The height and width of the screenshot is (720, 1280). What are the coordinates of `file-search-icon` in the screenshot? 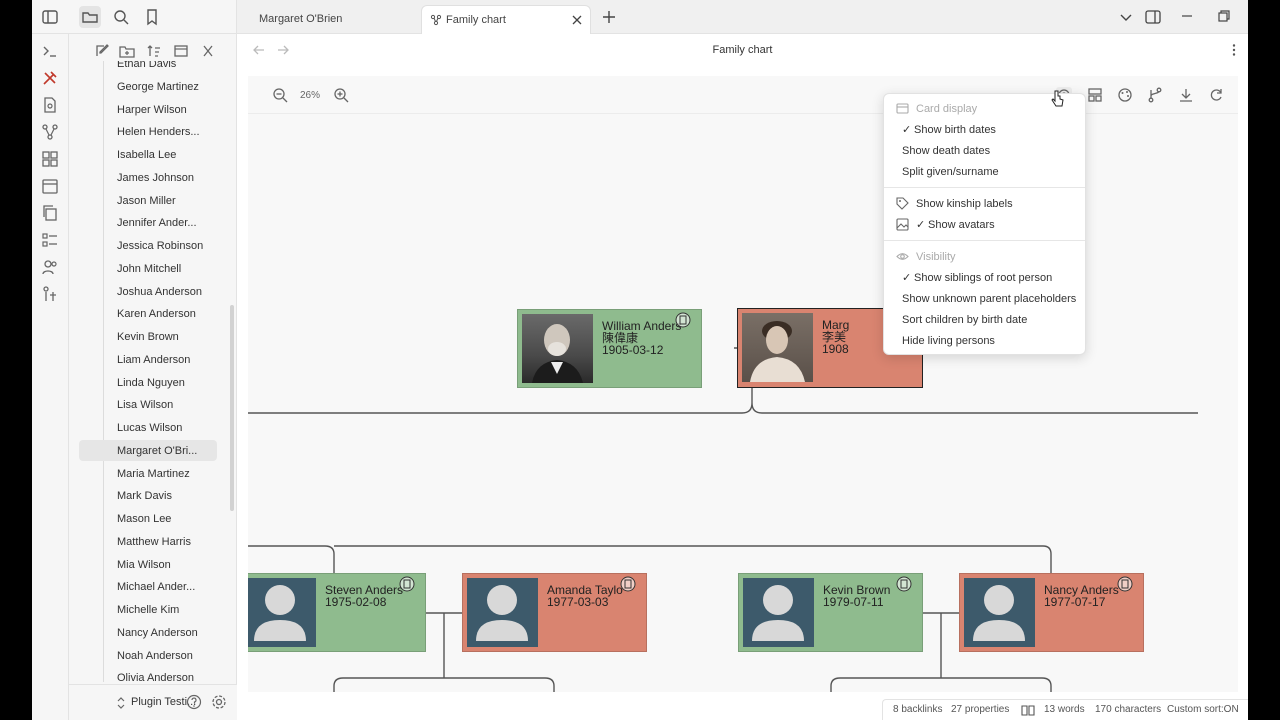 It's located at (50, 105).